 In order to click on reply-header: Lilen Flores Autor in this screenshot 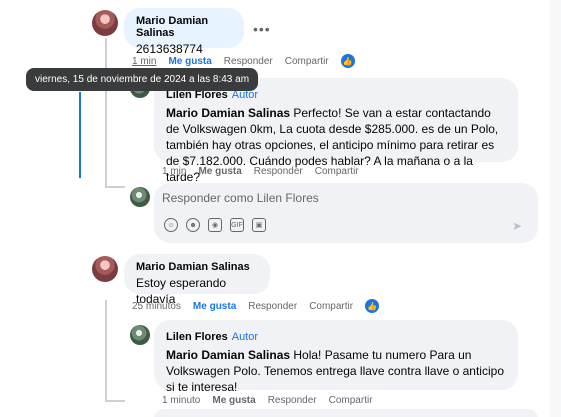, I will do `click(336, 336)`.